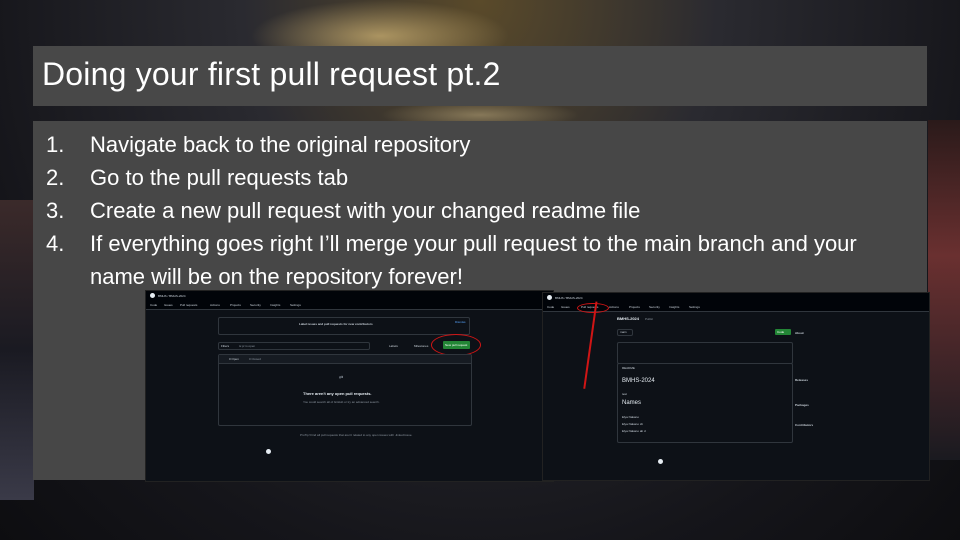 The height and width of the screenshot is (540, 960). What do you see at coordinates (624, 394) in the screenshot?
I see `readme-test: test` at bounding box center [624, 394].